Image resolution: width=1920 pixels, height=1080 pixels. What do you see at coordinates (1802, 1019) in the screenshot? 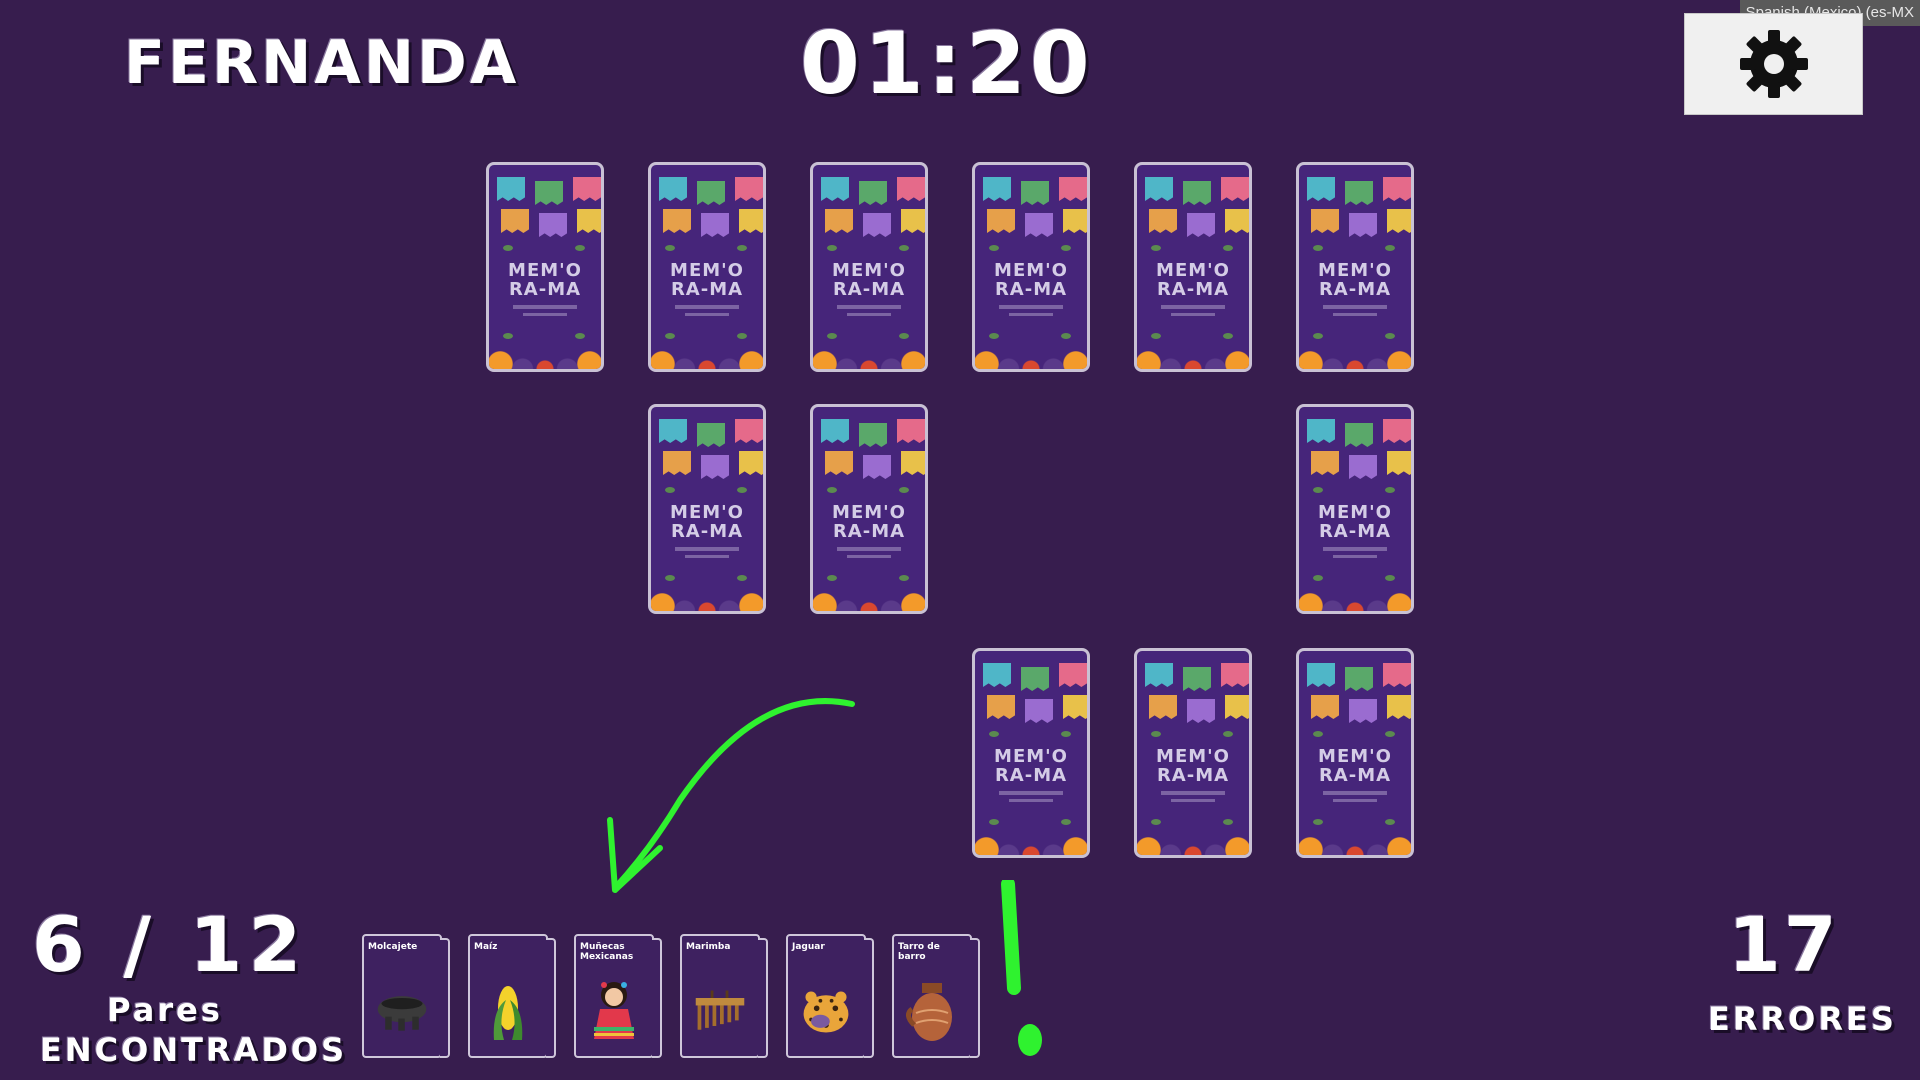
I see `errors-label: ERRORES` at bounding box center [1802, 1019].